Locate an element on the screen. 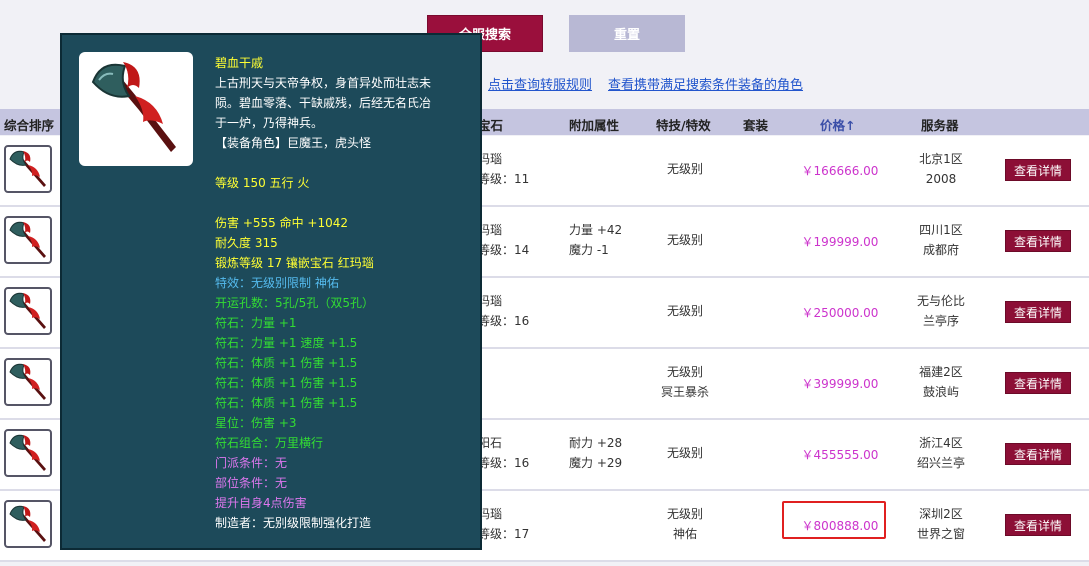  price-value: ￥455555.00 is located at coordinates (840, 455).